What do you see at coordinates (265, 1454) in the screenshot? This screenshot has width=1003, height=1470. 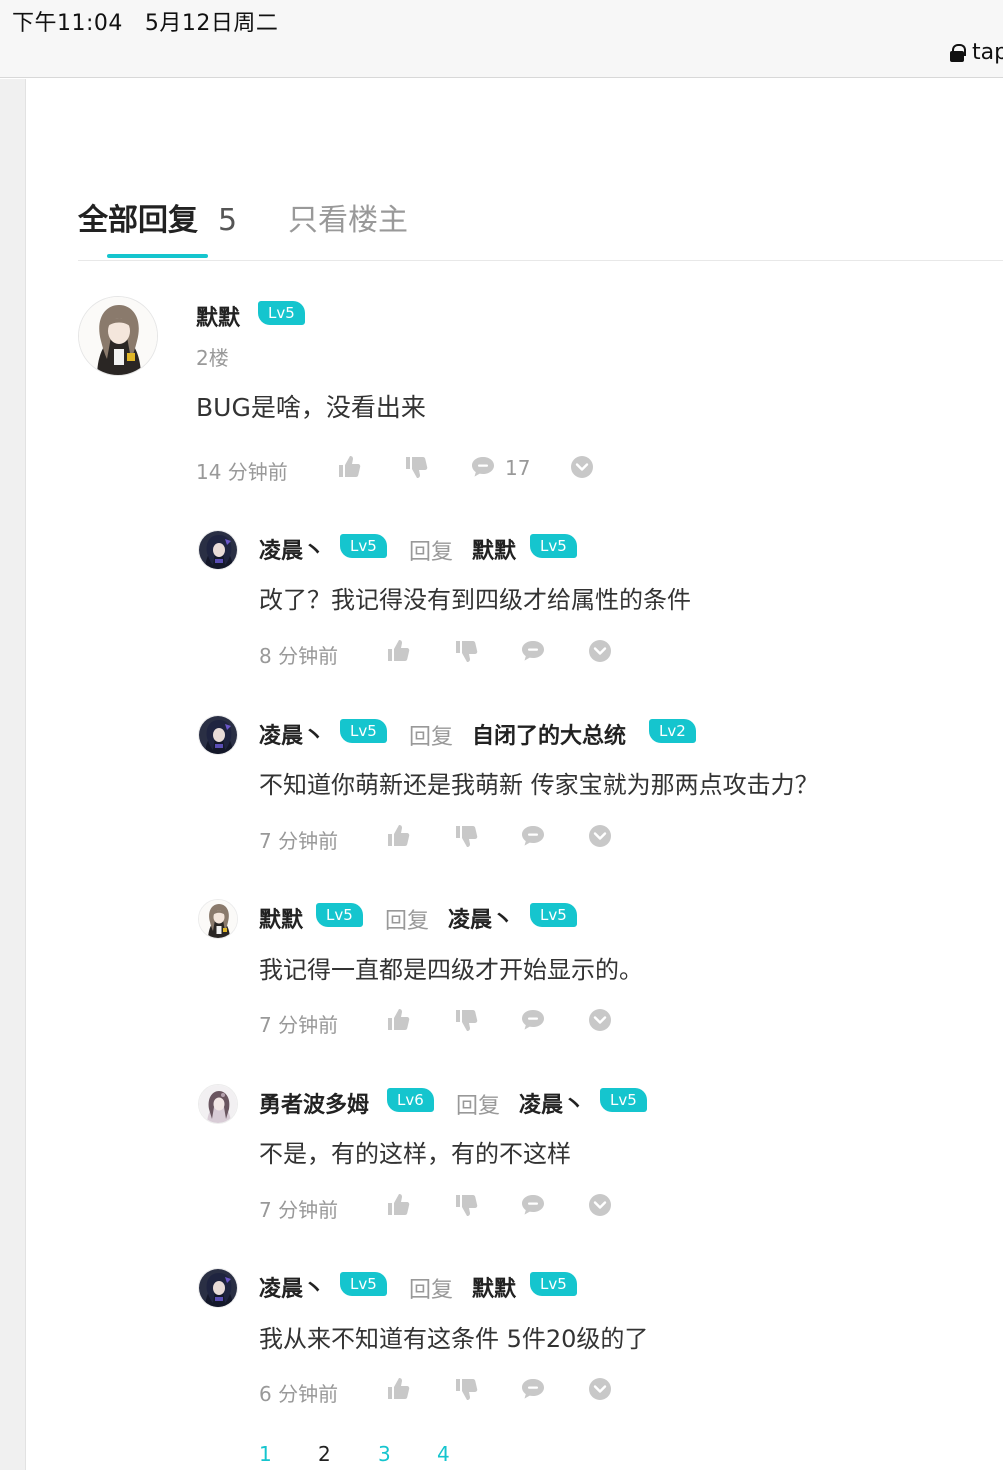 I see `page-link: 1` at bounding box center [265, 1454].